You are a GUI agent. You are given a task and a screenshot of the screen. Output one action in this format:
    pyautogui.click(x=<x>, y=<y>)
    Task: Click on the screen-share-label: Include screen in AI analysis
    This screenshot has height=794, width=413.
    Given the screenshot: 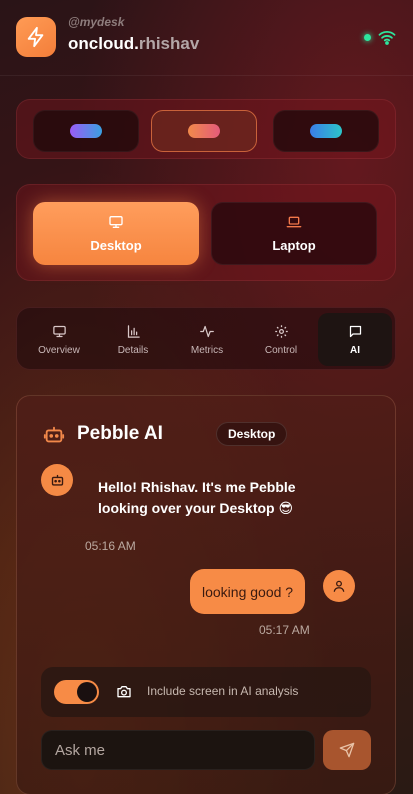 What is the action you would take?
    pyautogui.click(x=223, y=691)
    